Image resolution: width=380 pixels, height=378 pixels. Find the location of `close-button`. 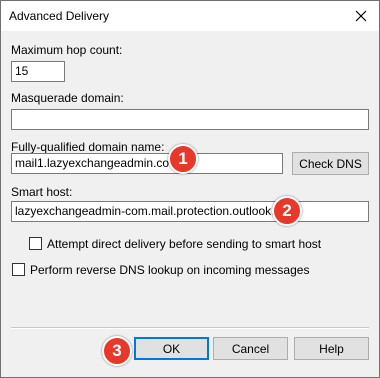

close-button is located at coordinates (361, 16).